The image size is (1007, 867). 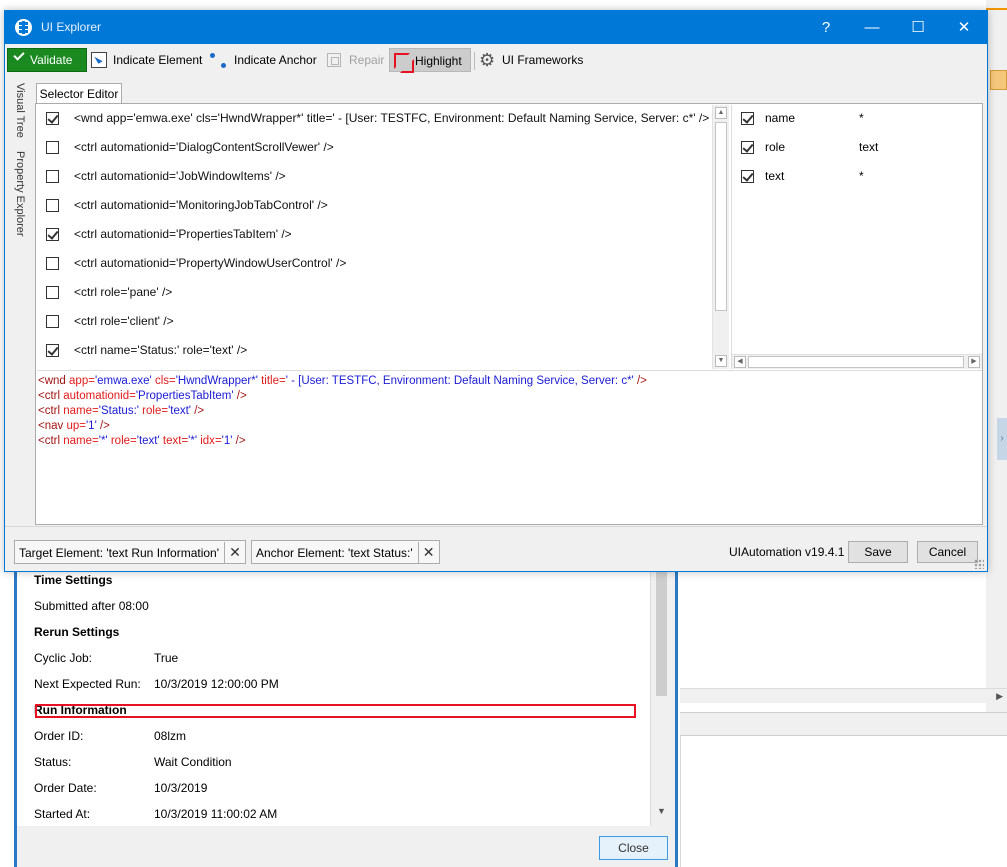 What do you see at coordinates (18, 194) in the screenshot?
I see `tab-property-explorer: Property Explorer` at bounding box center [18, 194].